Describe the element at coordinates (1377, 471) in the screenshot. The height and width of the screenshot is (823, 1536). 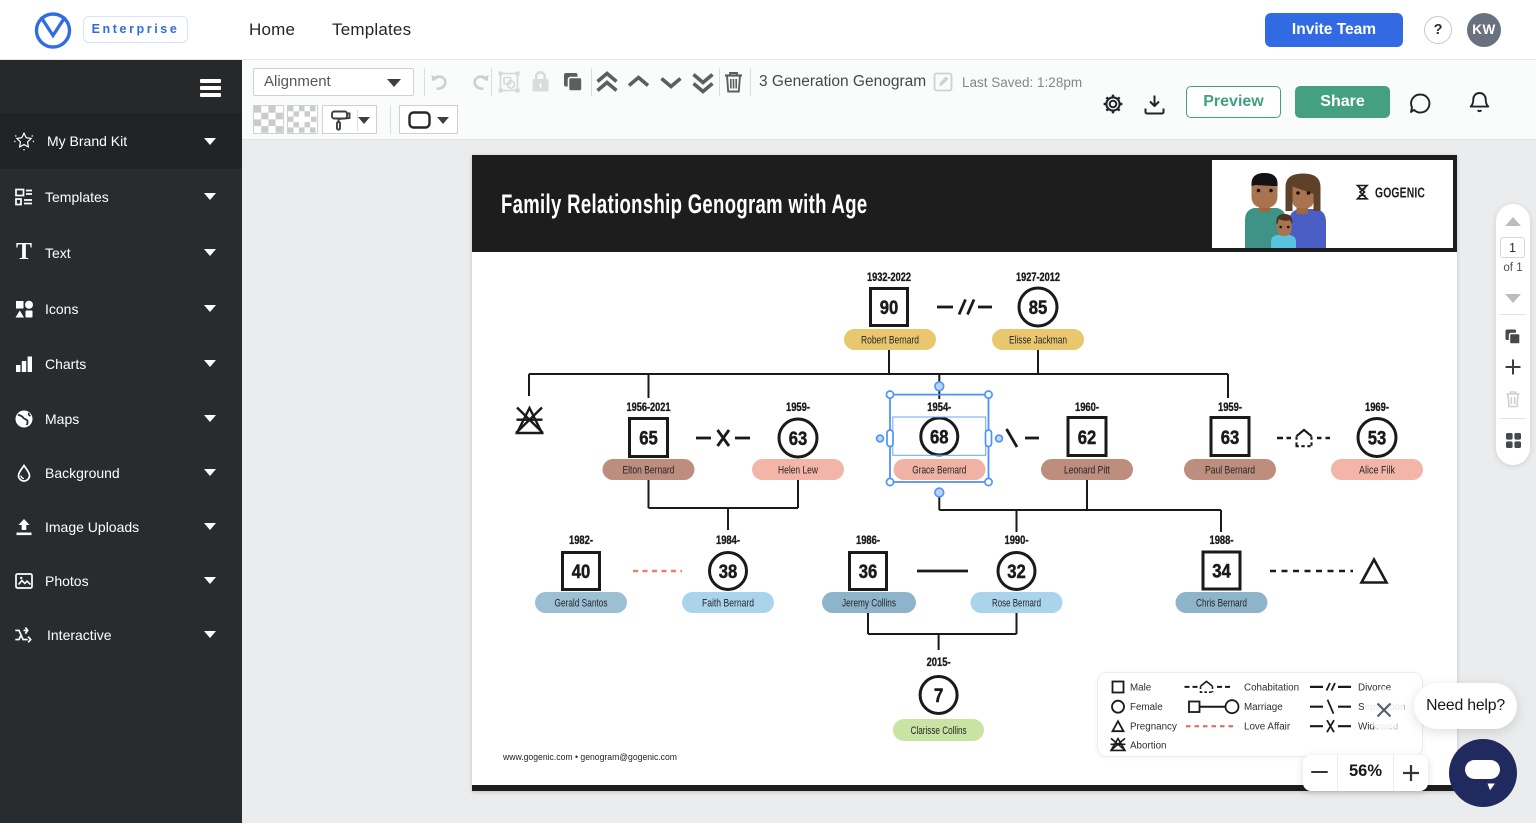
I see `svg-text: Alice Filk` at that location.